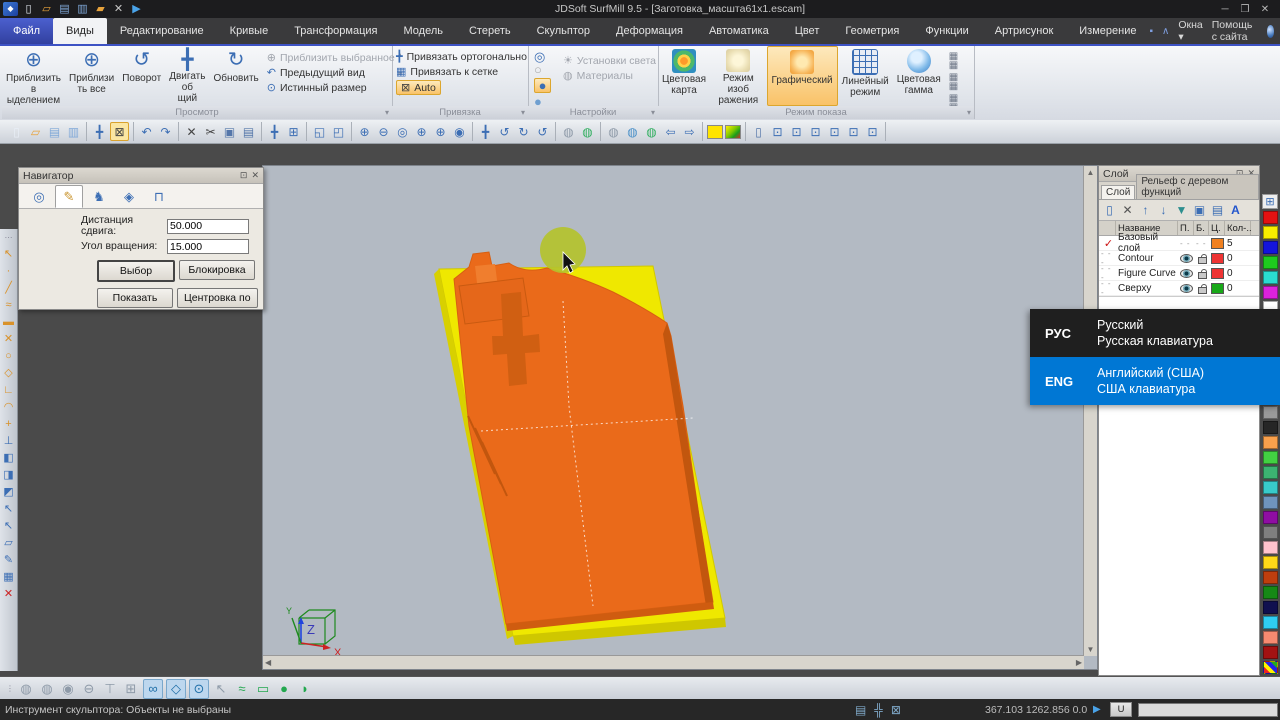  I want to click on scroll-left-icon: ◀, so click(268, 662).